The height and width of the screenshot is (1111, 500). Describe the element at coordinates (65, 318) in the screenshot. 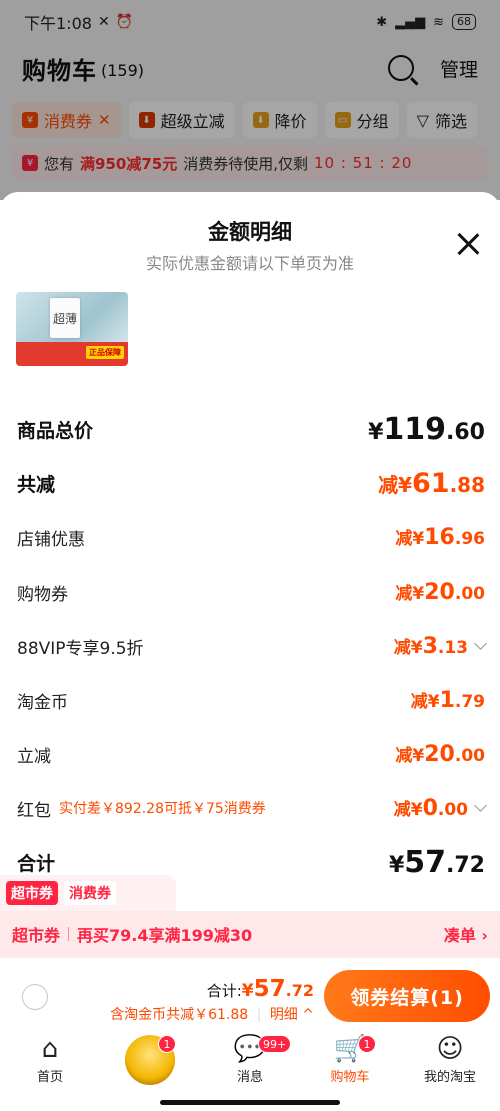

I see `product-package: 超薄` at that location.